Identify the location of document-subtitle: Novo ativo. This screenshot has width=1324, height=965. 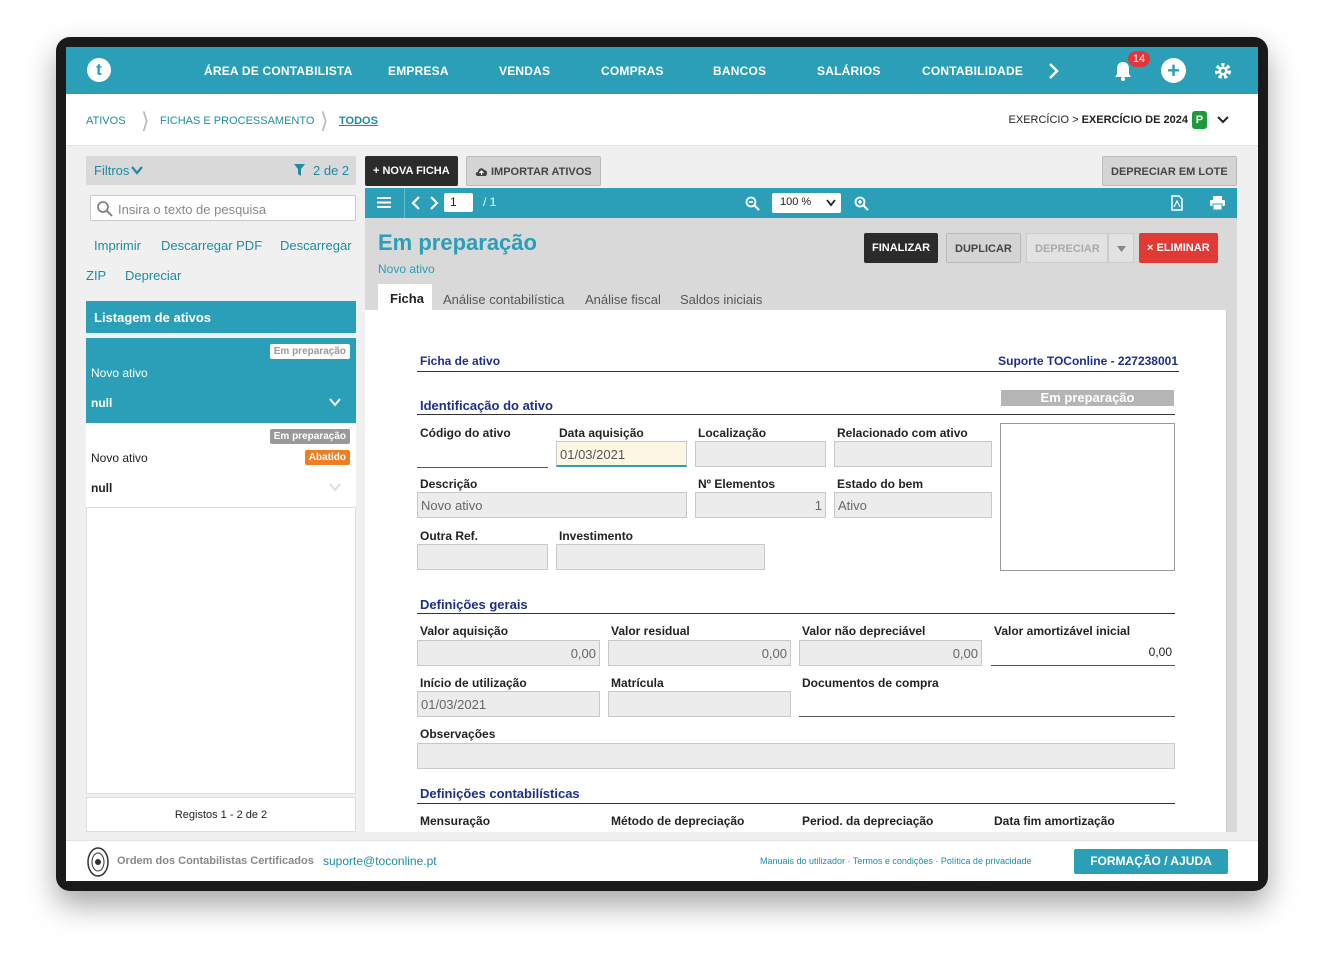
(406, 269).